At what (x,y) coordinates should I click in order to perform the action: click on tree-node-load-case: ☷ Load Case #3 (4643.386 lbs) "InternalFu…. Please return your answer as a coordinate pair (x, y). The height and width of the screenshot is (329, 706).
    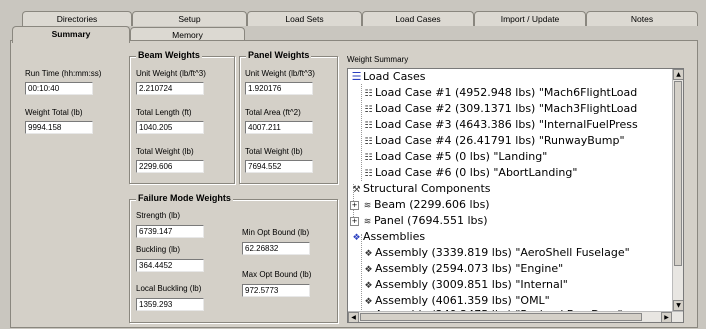
    Looking at the image, I should click on (500, 125).